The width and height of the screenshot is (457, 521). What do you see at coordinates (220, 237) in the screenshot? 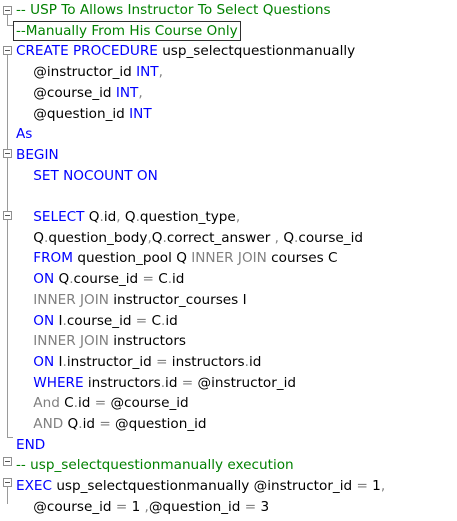
I see `code-token: correct_answer` at bounding box center [220, 237].